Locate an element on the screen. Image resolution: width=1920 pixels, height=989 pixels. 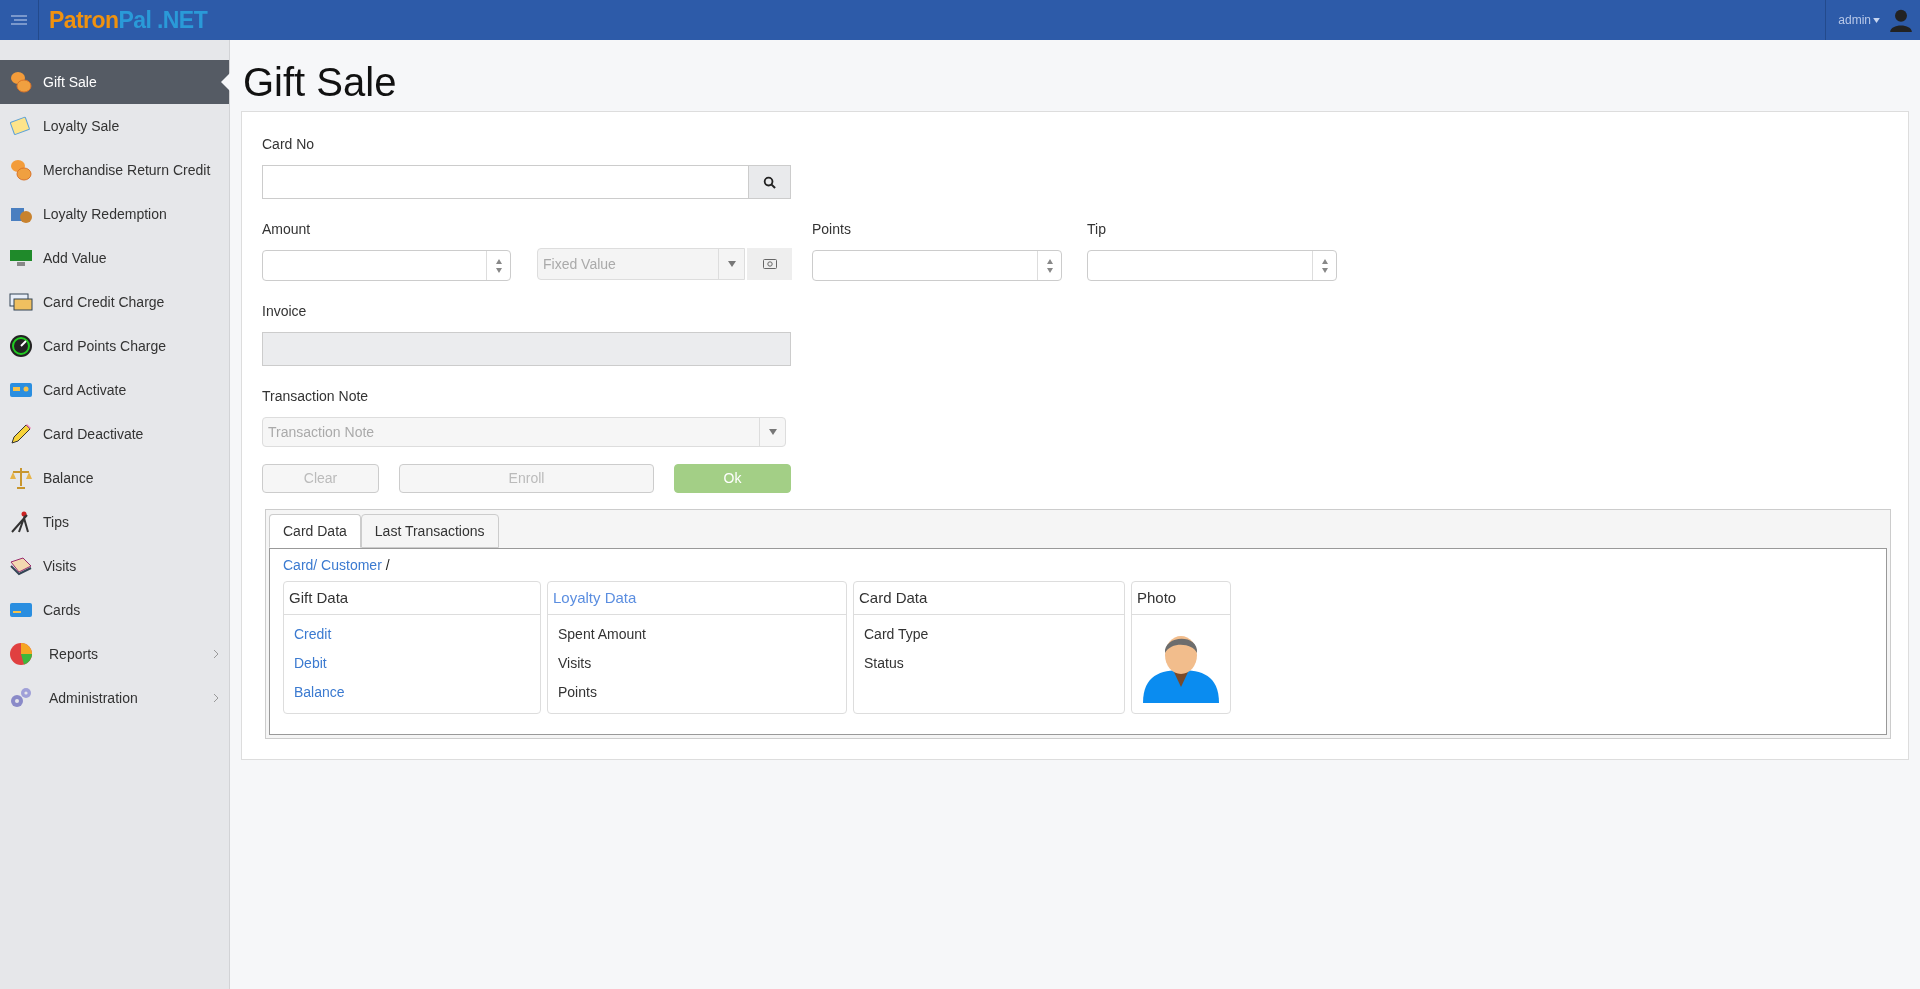
credit-cards-icon is located at coordinates (21, 302).